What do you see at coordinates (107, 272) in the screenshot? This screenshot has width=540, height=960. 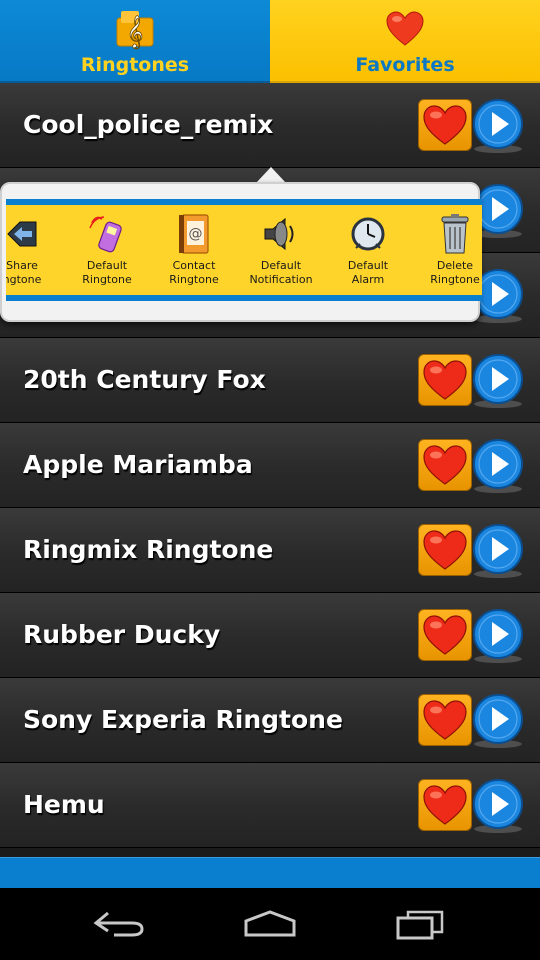 I see `action-label: Default Ringtone` at bounding box center [107, 272].